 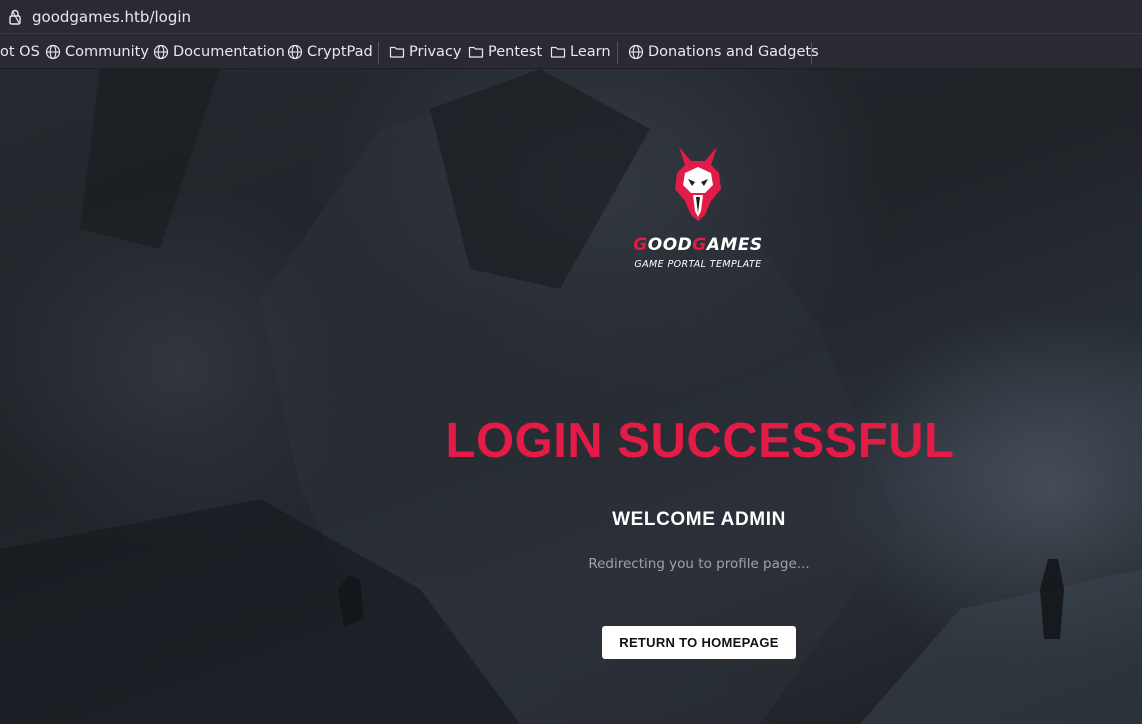 I want to click on brand-letters: AMES, so click(x=734, y=245).